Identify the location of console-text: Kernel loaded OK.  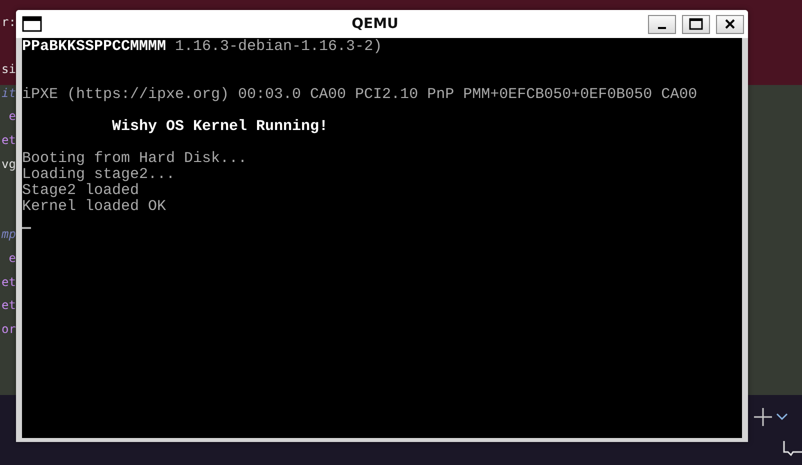
(94, 207).